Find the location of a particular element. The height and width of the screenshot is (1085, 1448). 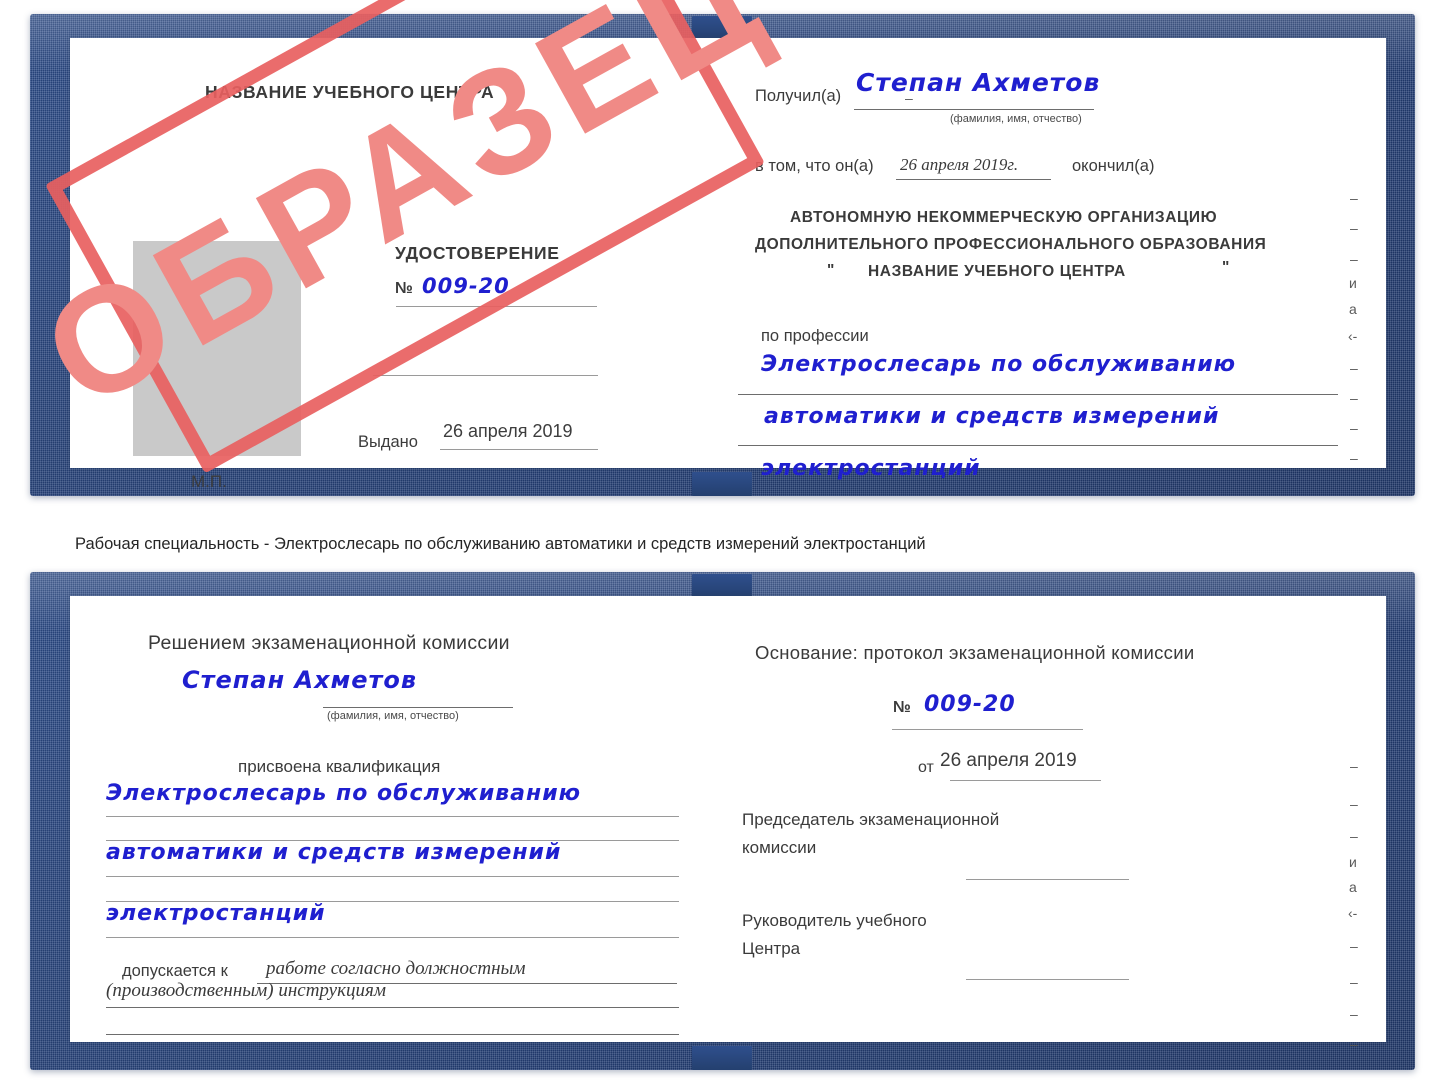

chairman-line-1: Председатель экзаменационной is located at coordinates (871, 819).